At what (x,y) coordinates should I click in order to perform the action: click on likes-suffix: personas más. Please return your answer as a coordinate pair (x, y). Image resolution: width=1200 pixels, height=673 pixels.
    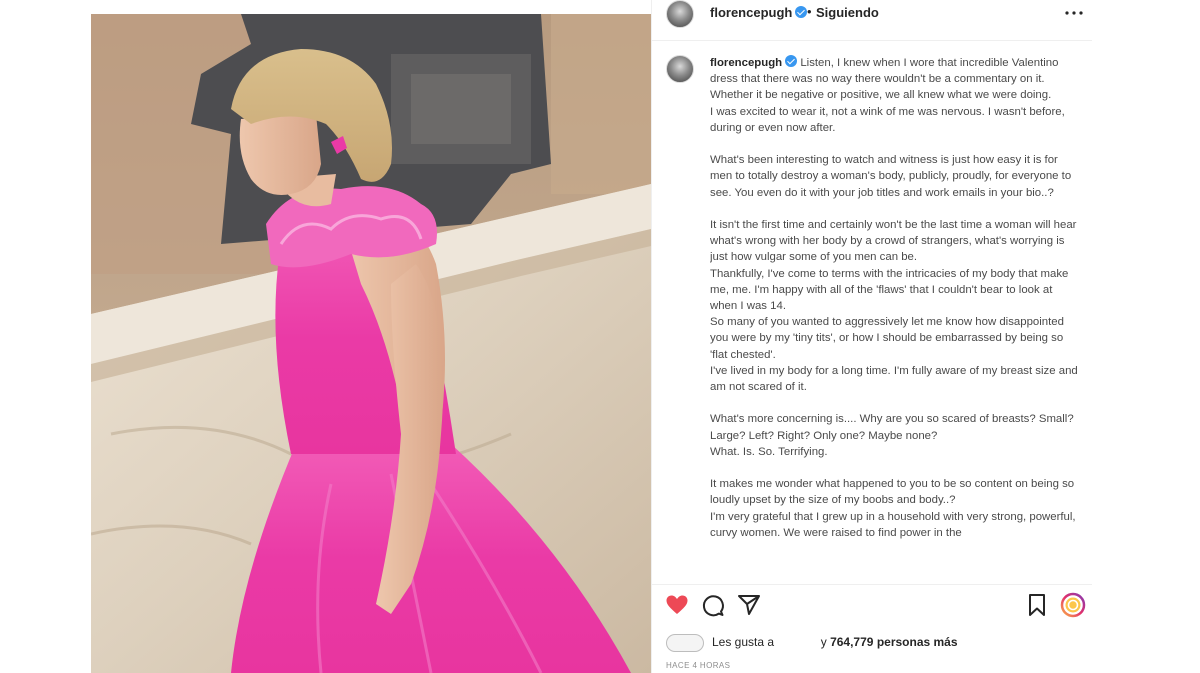
    Looking at the image, I should click on (917, 642).